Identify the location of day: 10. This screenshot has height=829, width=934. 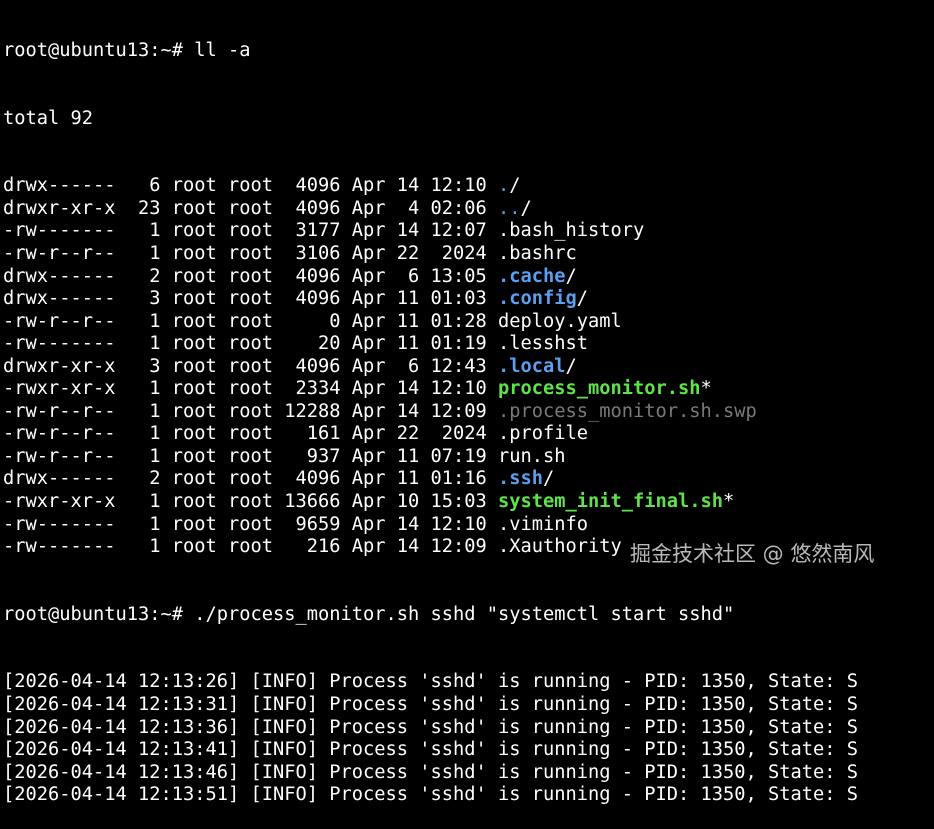
(408, 502).